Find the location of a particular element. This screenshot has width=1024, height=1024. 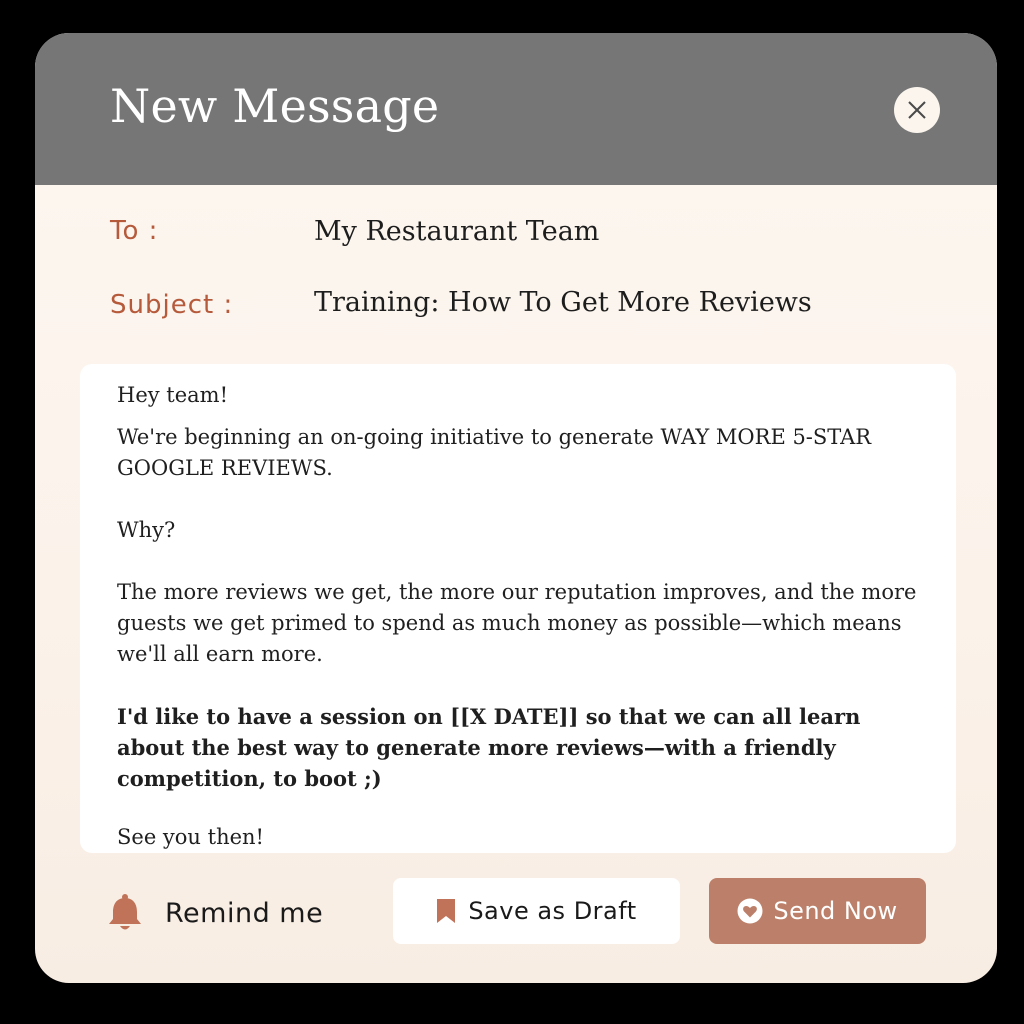

save-draft-label: Save as Draft is located at coordinates (552, 911).